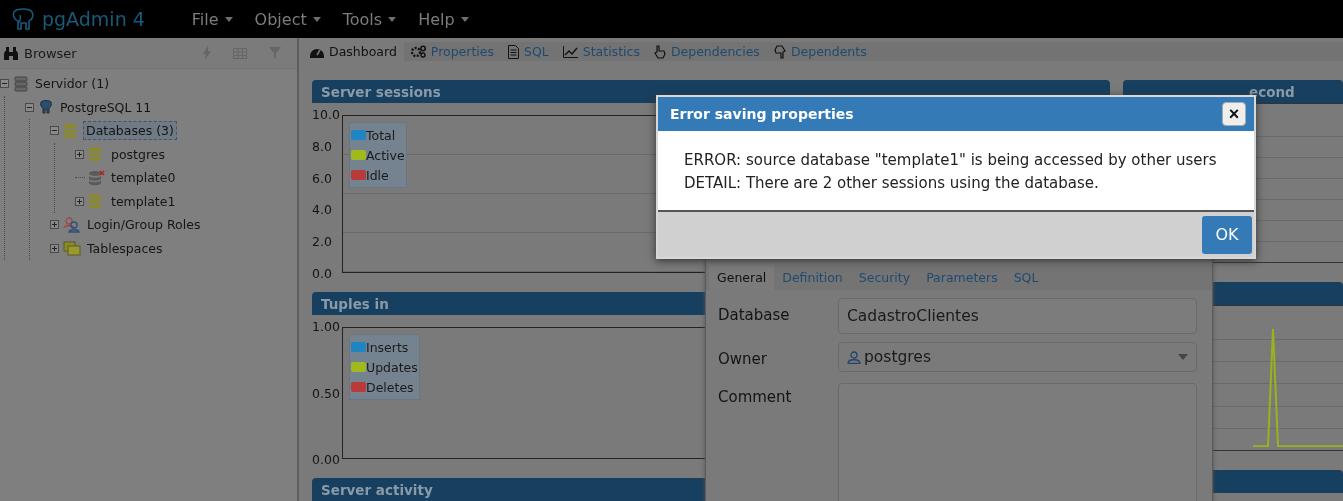  I want to click on tab: Dashboard, so click(353, 51).